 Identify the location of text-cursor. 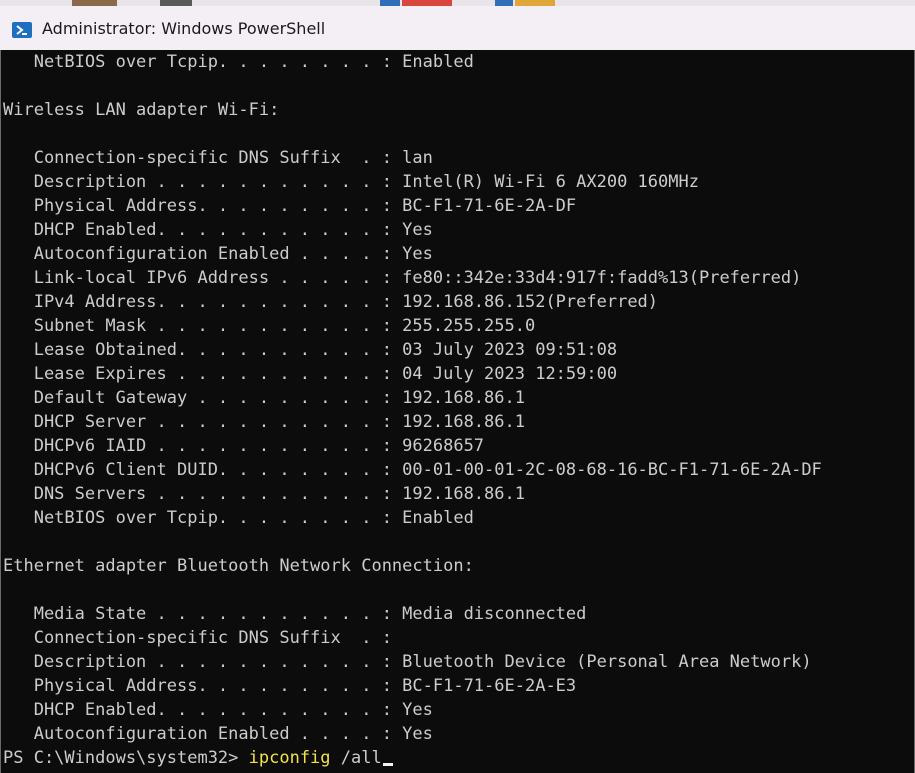
(387, 764).